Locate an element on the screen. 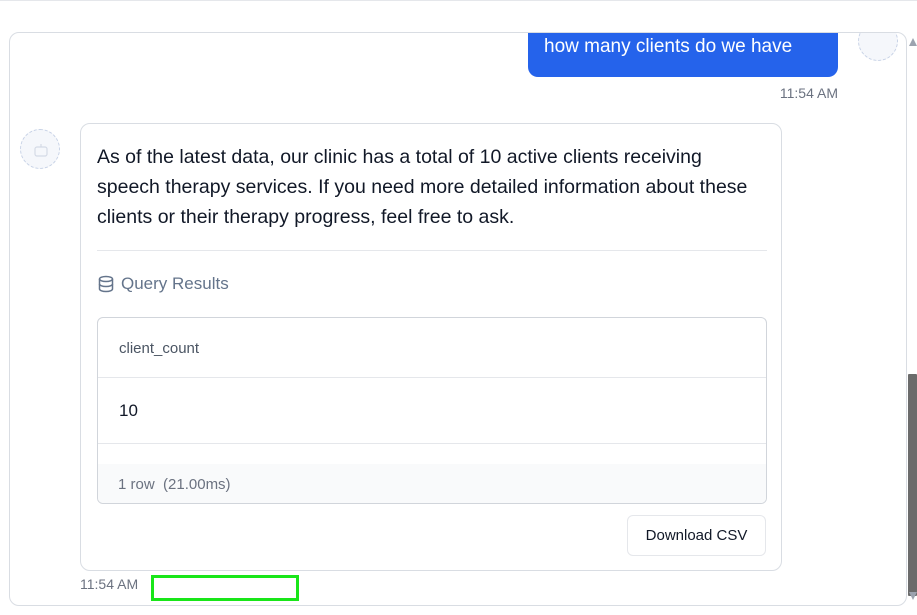 The height and width of the screenshot is (615, 917). user-message-text: how many clients do we have is located at coordinates (668, 46).